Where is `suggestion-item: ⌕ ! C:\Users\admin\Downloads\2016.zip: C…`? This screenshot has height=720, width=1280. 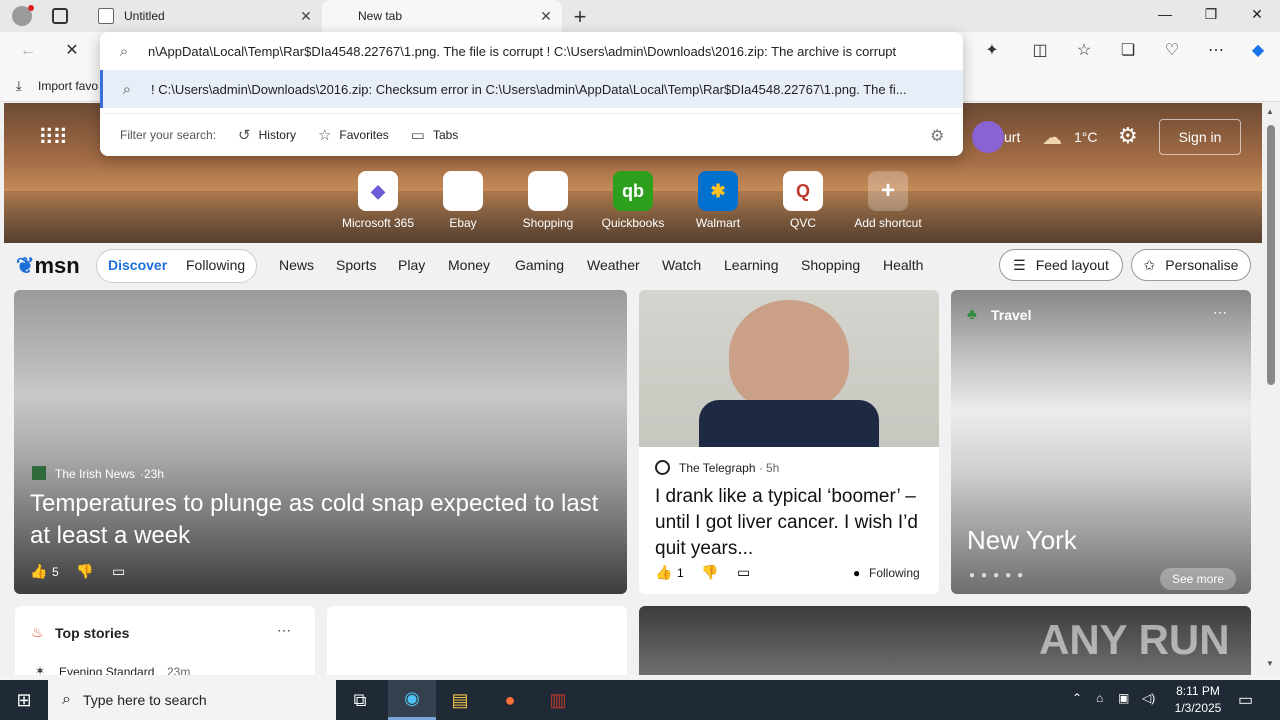 suggestion-item: ⌕ ! C:\Users\admin\Downloads\2016.zip: C… is located at coordinates (531, 89).